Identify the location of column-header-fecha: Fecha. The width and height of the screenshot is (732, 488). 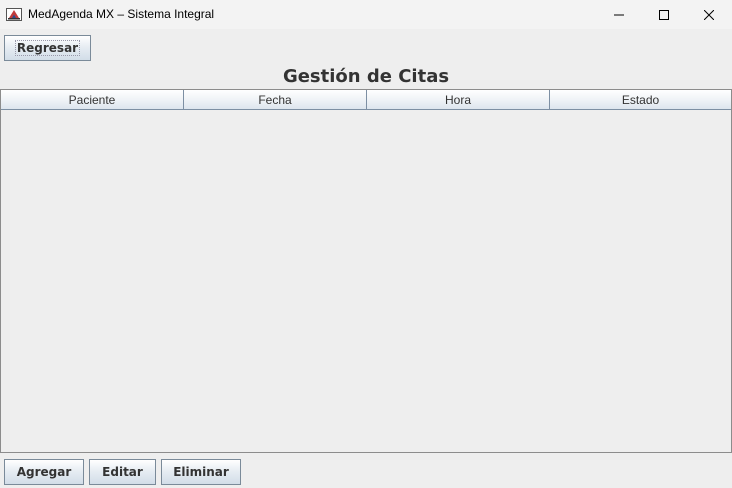
(275, 100).